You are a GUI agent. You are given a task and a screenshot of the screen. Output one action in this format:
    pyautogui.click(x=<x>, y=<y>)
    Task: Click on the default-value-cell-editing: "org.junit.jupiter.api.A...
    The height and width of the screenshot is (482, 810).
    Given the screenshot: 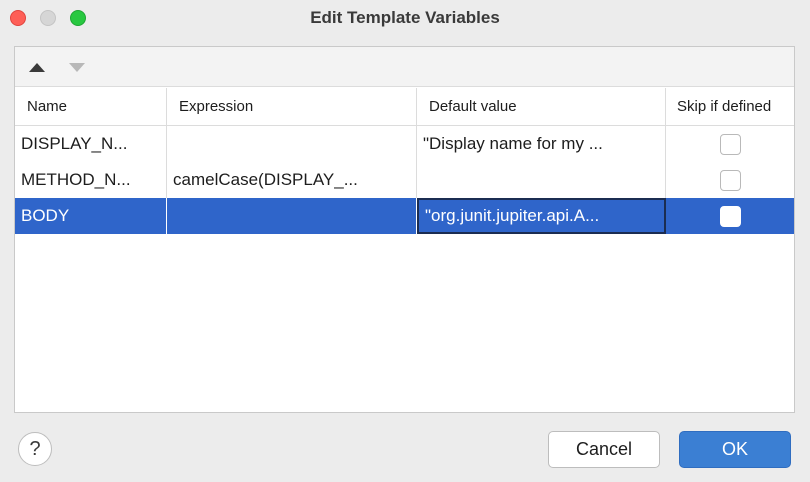 What is the action you would take?
    pyautogui.click(x=541, y=216)
    